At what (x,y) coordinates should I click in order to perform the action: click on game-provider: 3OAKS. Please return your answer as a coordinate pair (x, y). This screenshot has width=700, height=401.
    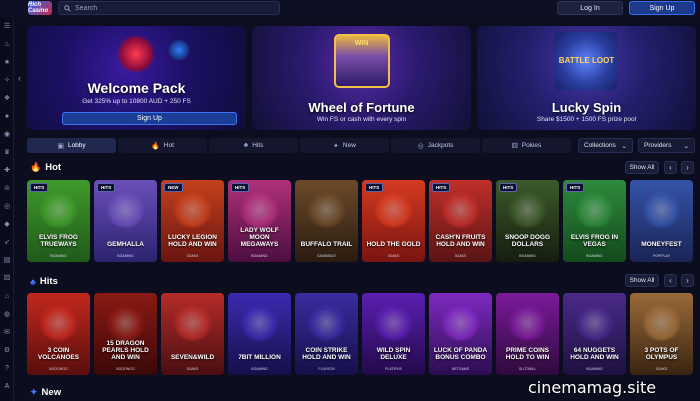
    Looking at the image, I should click on (393, 256).